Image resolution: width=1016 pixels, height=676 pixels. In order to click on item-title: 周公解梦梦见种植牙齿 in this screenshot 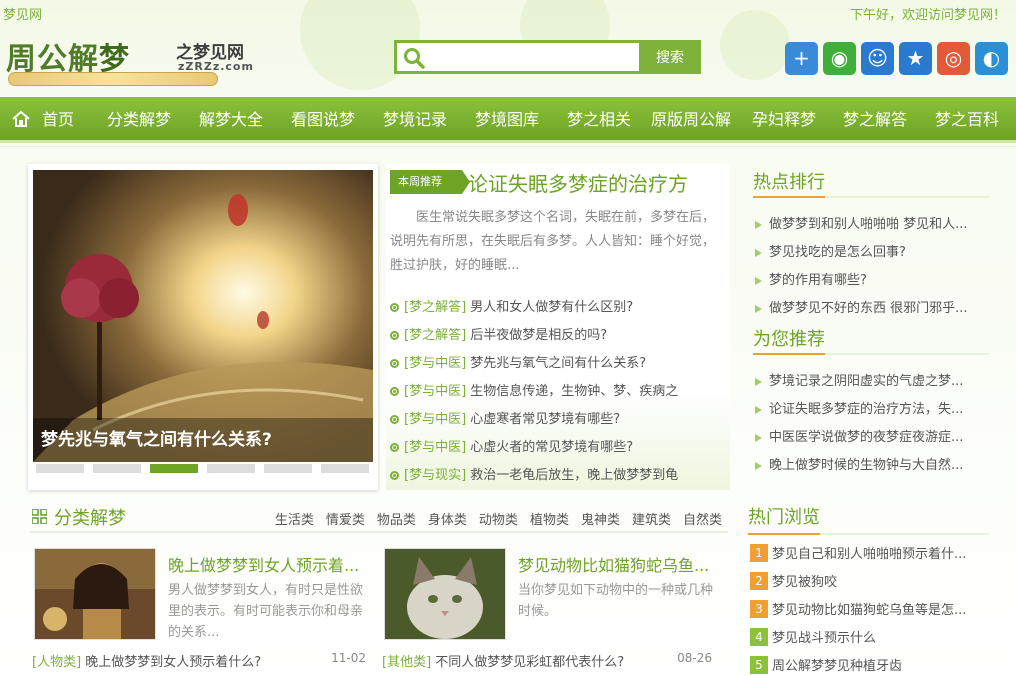, I will do `click(837, 666)`.